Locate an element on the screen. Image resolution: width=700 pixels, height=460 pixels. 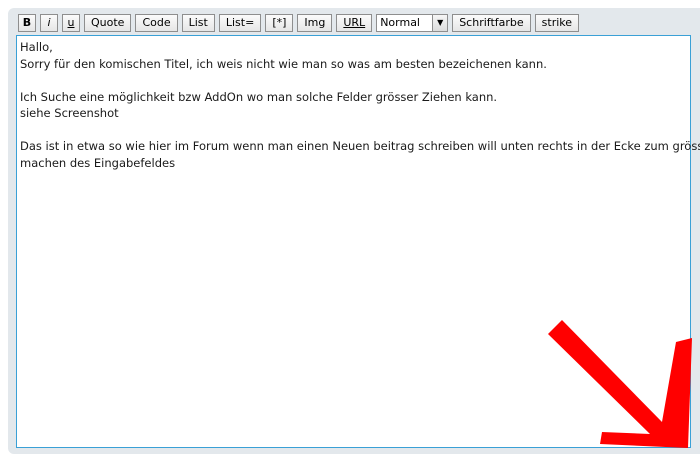
image-button: Img is located at coordinates (315, 22).